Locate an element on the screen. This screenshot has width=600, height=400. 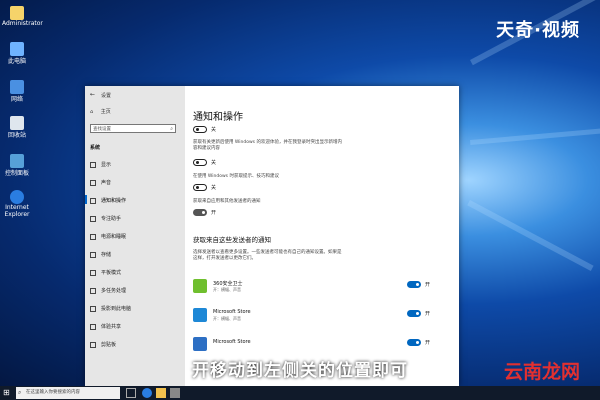
nav-active-indicator is located at coordinates (86, 199).